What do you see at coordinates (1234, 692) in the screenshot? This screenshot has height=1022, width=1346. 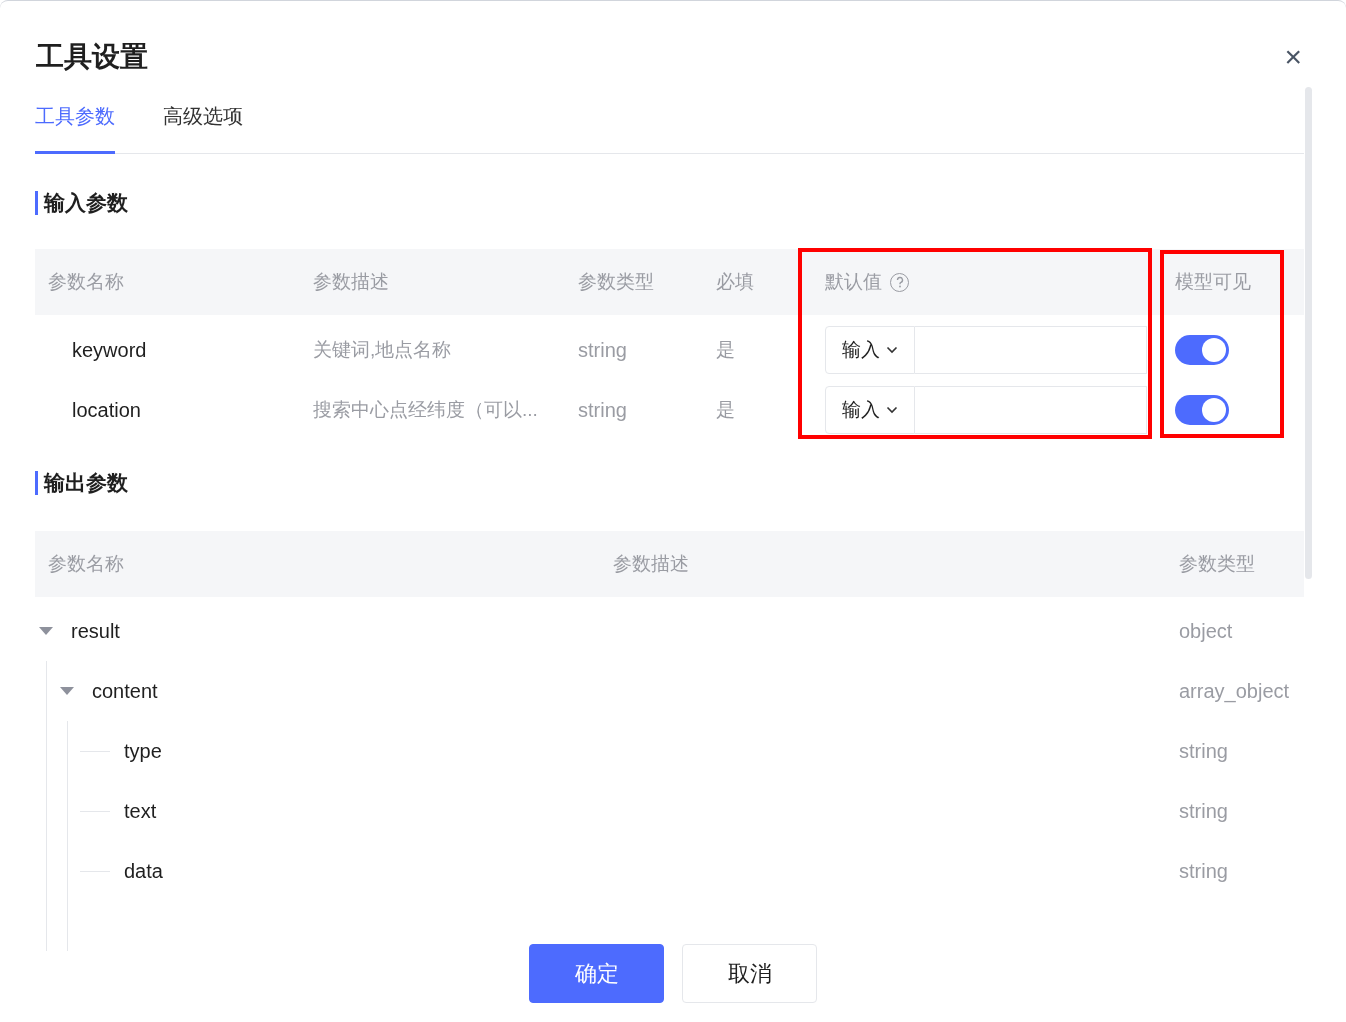 I see `table-cell-text: array_object` at bounding box center [1234, 692].